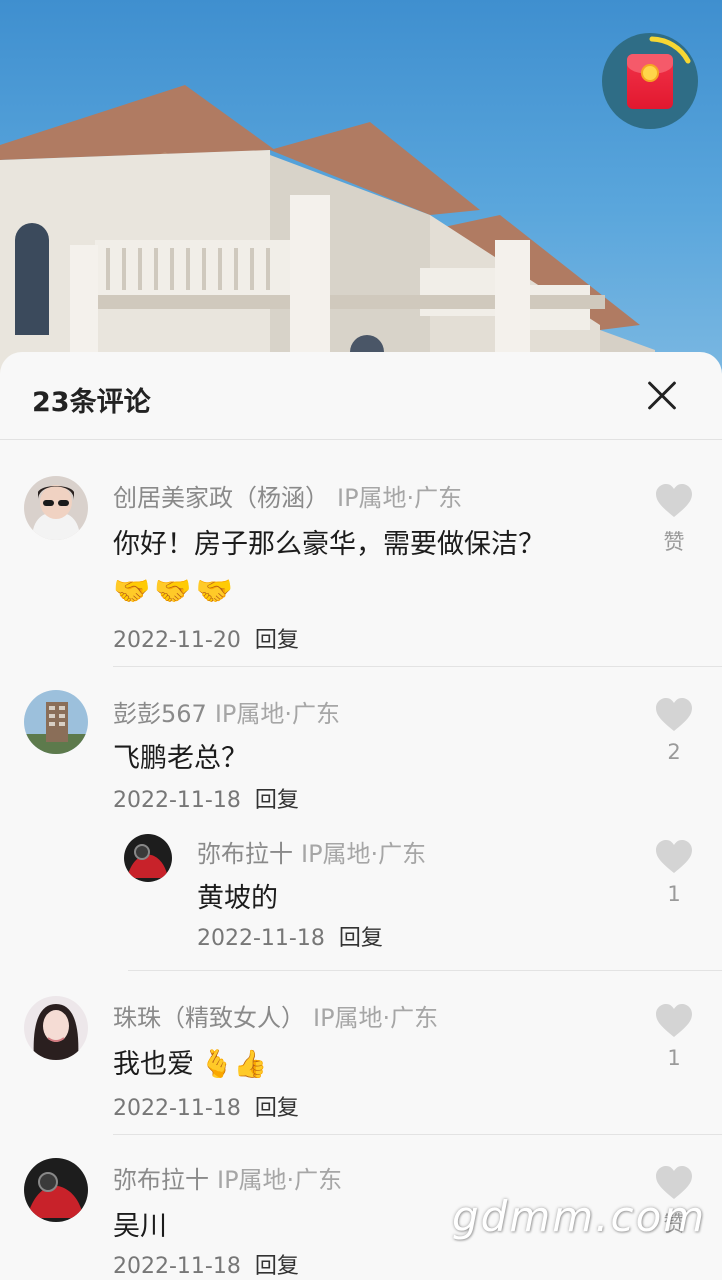 This screenshot has width=722, height=1280. I want to click on comment-author: 弥布拉十 IP属地·广东, so click(227, 1177).